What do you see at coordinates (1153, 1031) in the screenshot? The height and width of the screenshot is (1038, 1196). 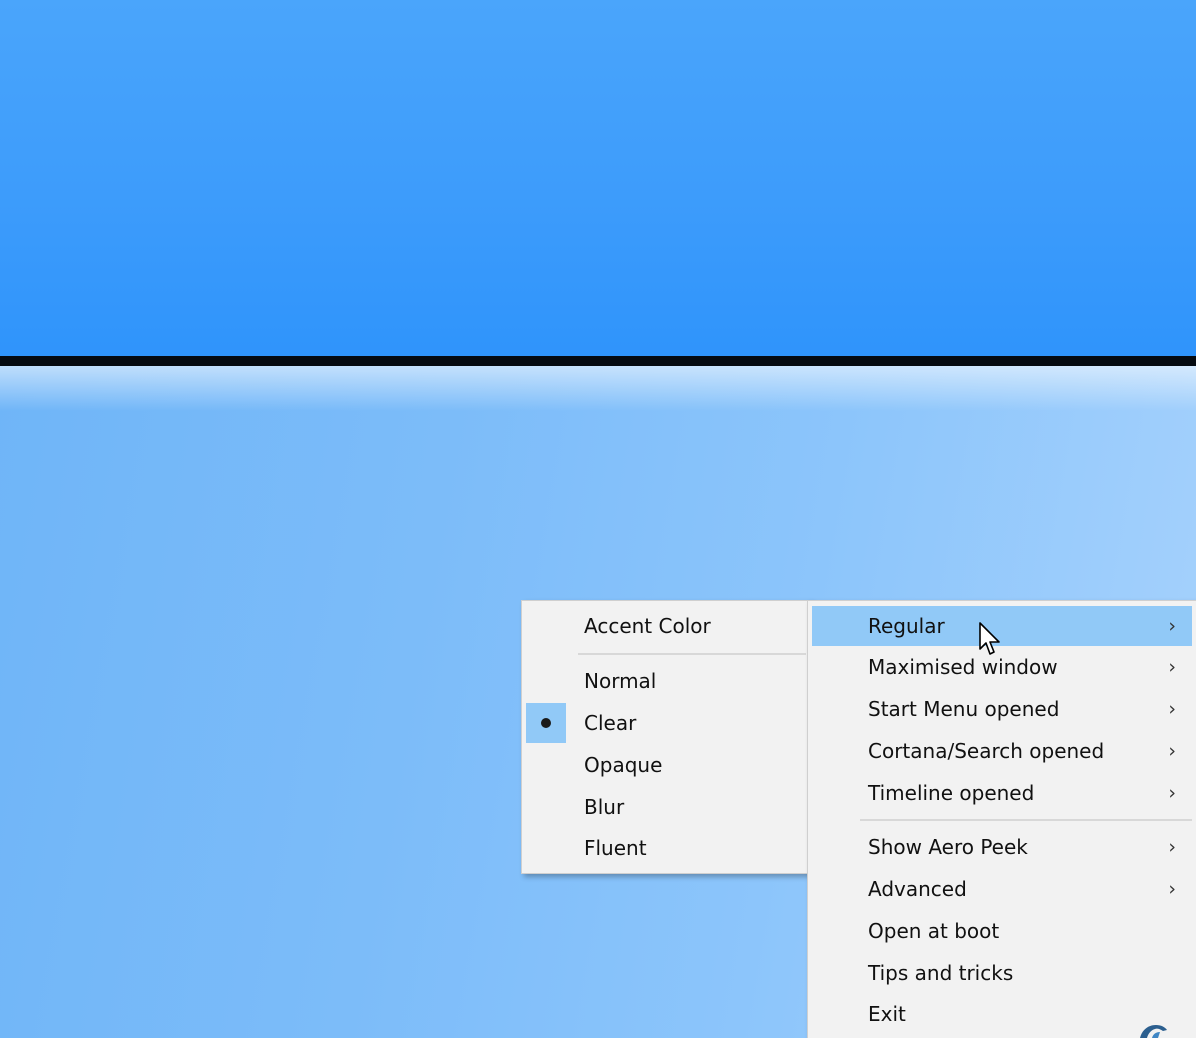 I see `app-logo-icon` at bounding box center [1153, 1031].